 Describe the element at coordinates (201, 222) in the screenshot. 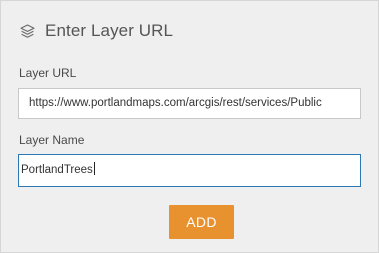

I see `add-button: ADD` at that location.